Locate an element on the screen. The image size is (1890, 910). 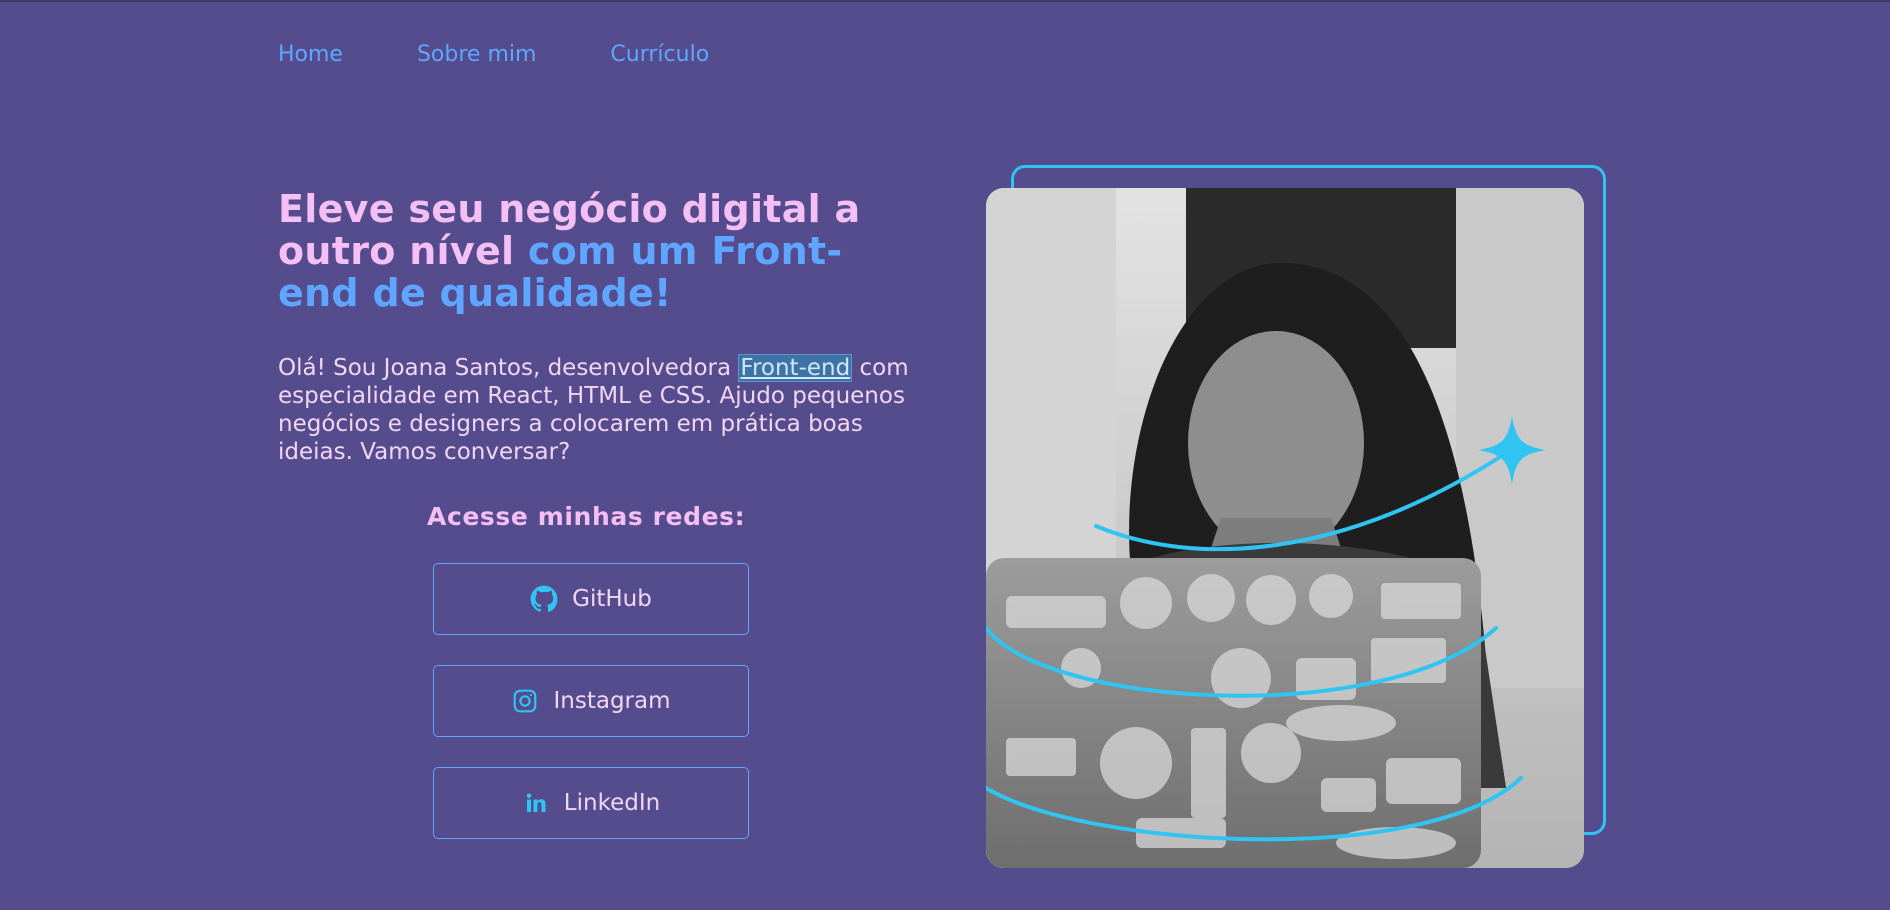
intro-highlight: Front-end is located at coordinates (795, 368).